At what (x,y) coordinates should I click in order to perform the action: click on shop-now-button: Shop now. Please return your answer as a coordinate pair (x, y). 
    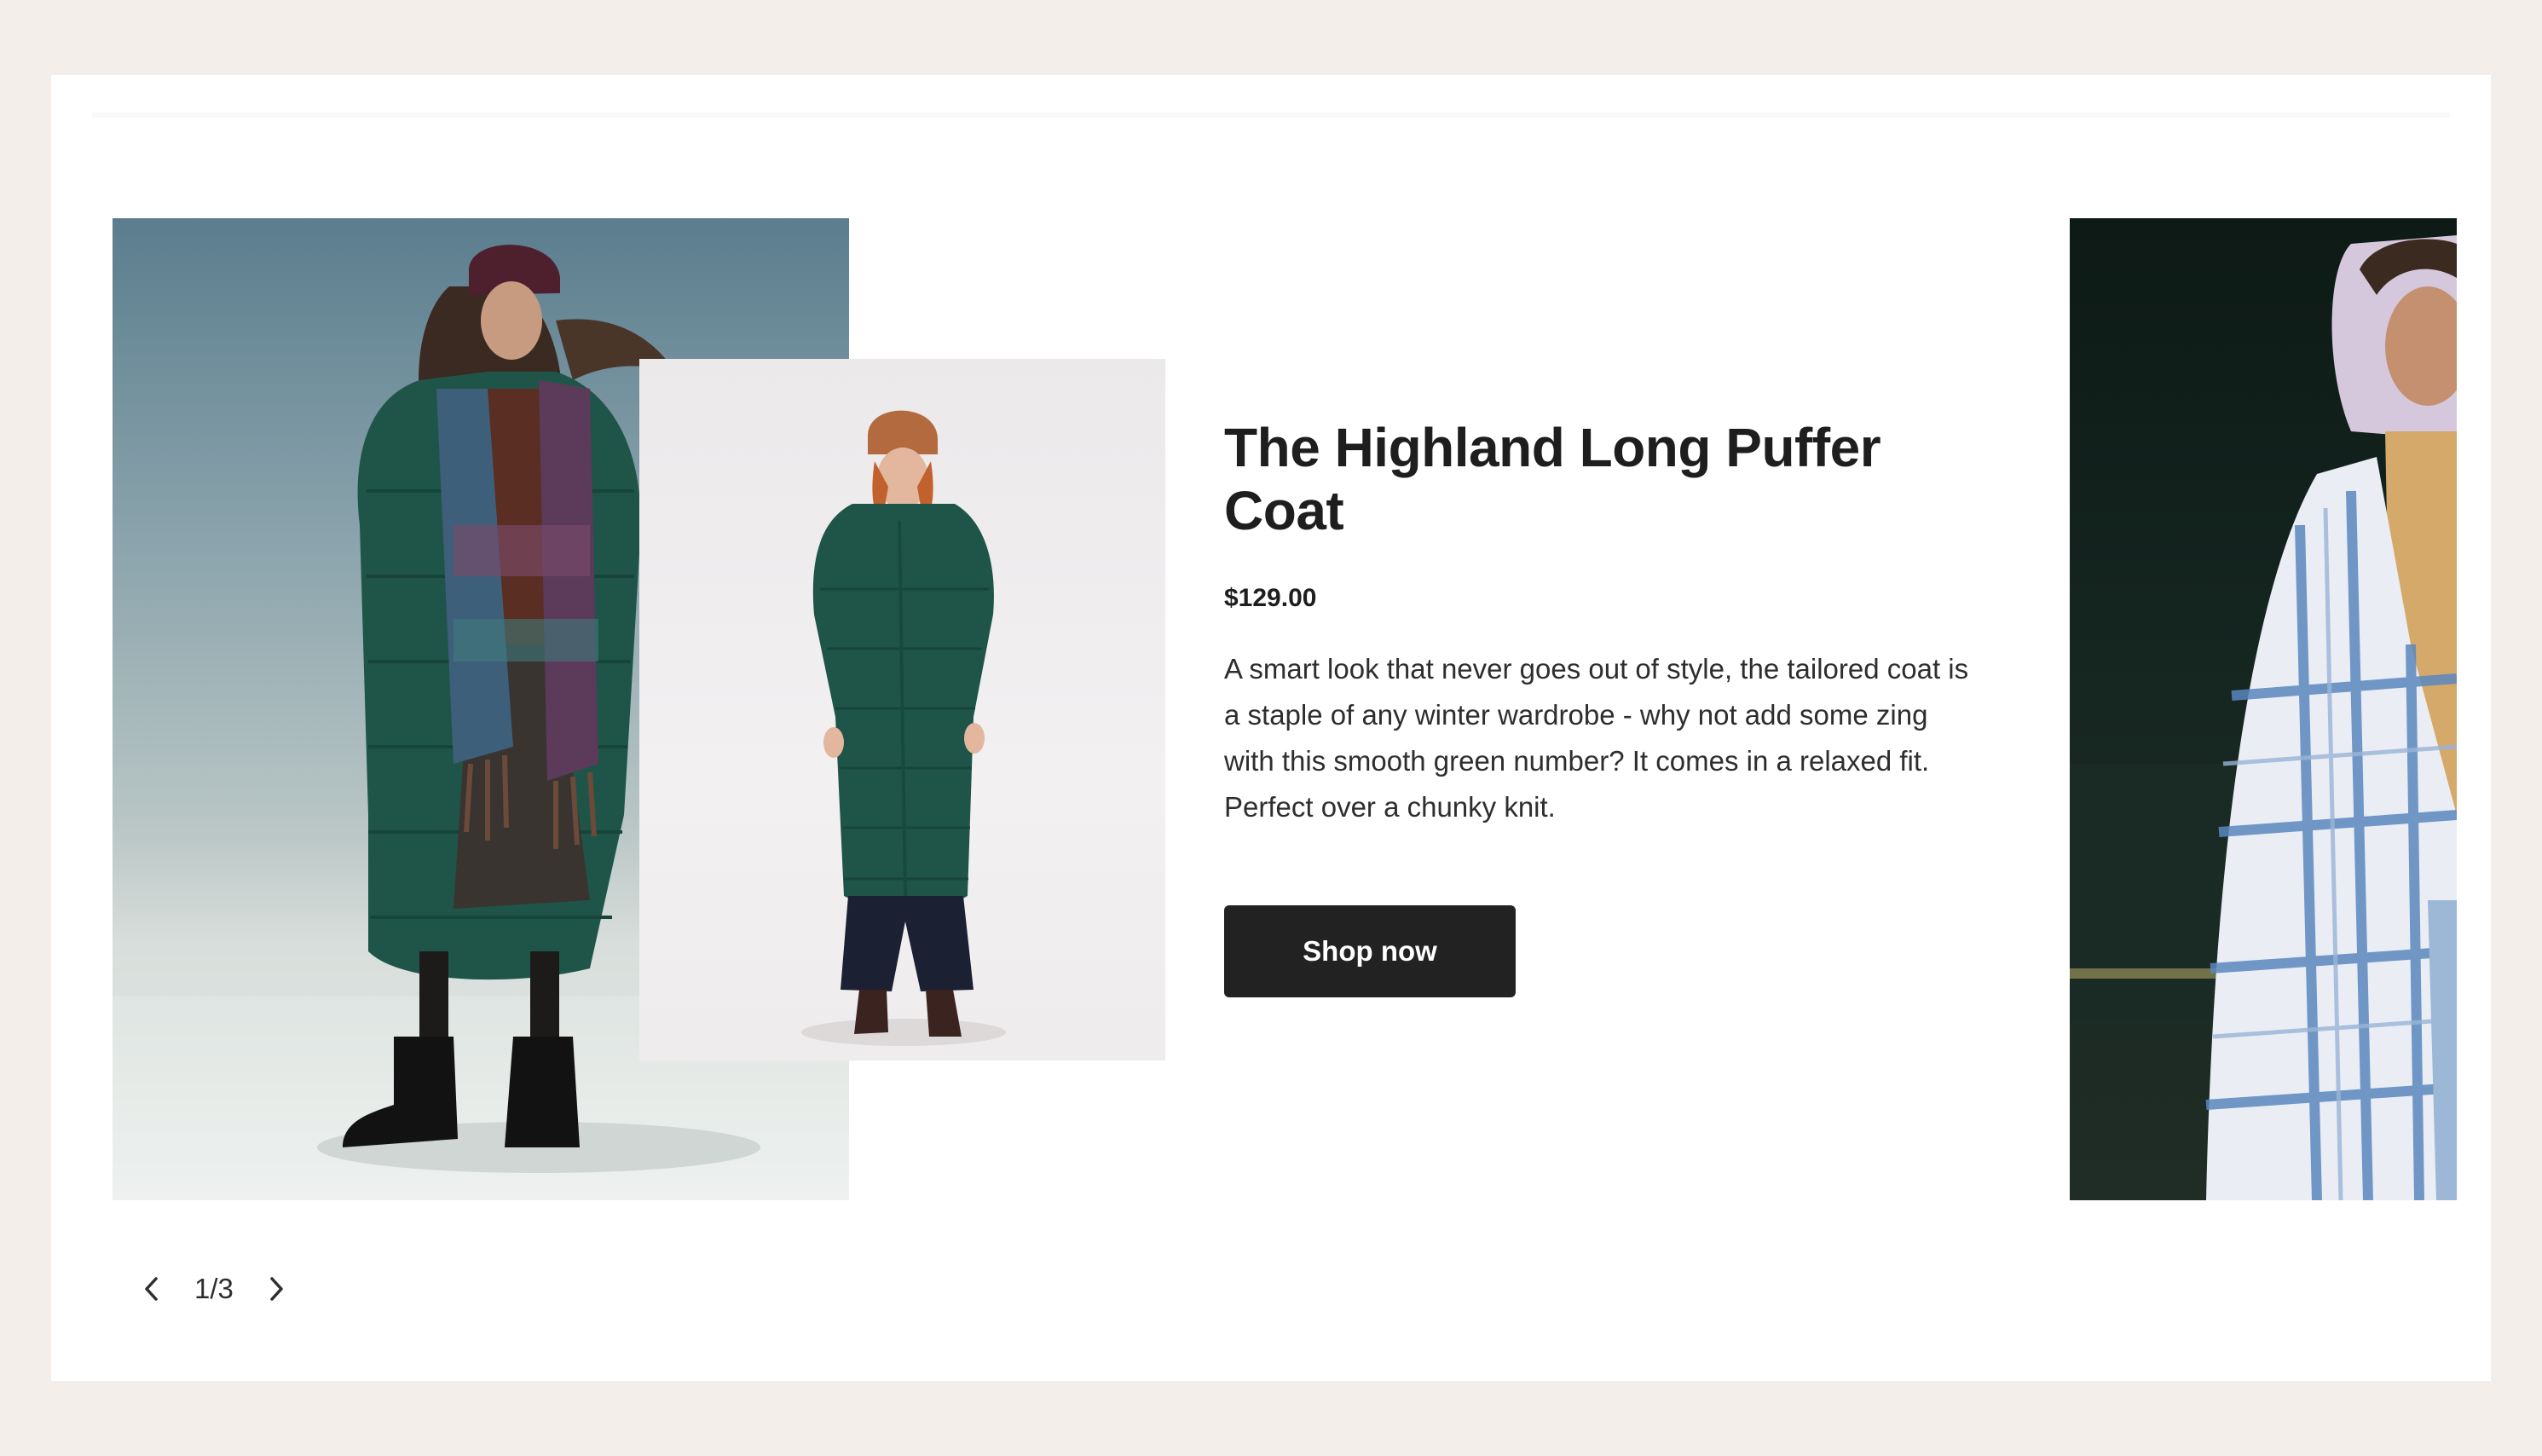
    Looking at the image, I should click on (1370, 951).